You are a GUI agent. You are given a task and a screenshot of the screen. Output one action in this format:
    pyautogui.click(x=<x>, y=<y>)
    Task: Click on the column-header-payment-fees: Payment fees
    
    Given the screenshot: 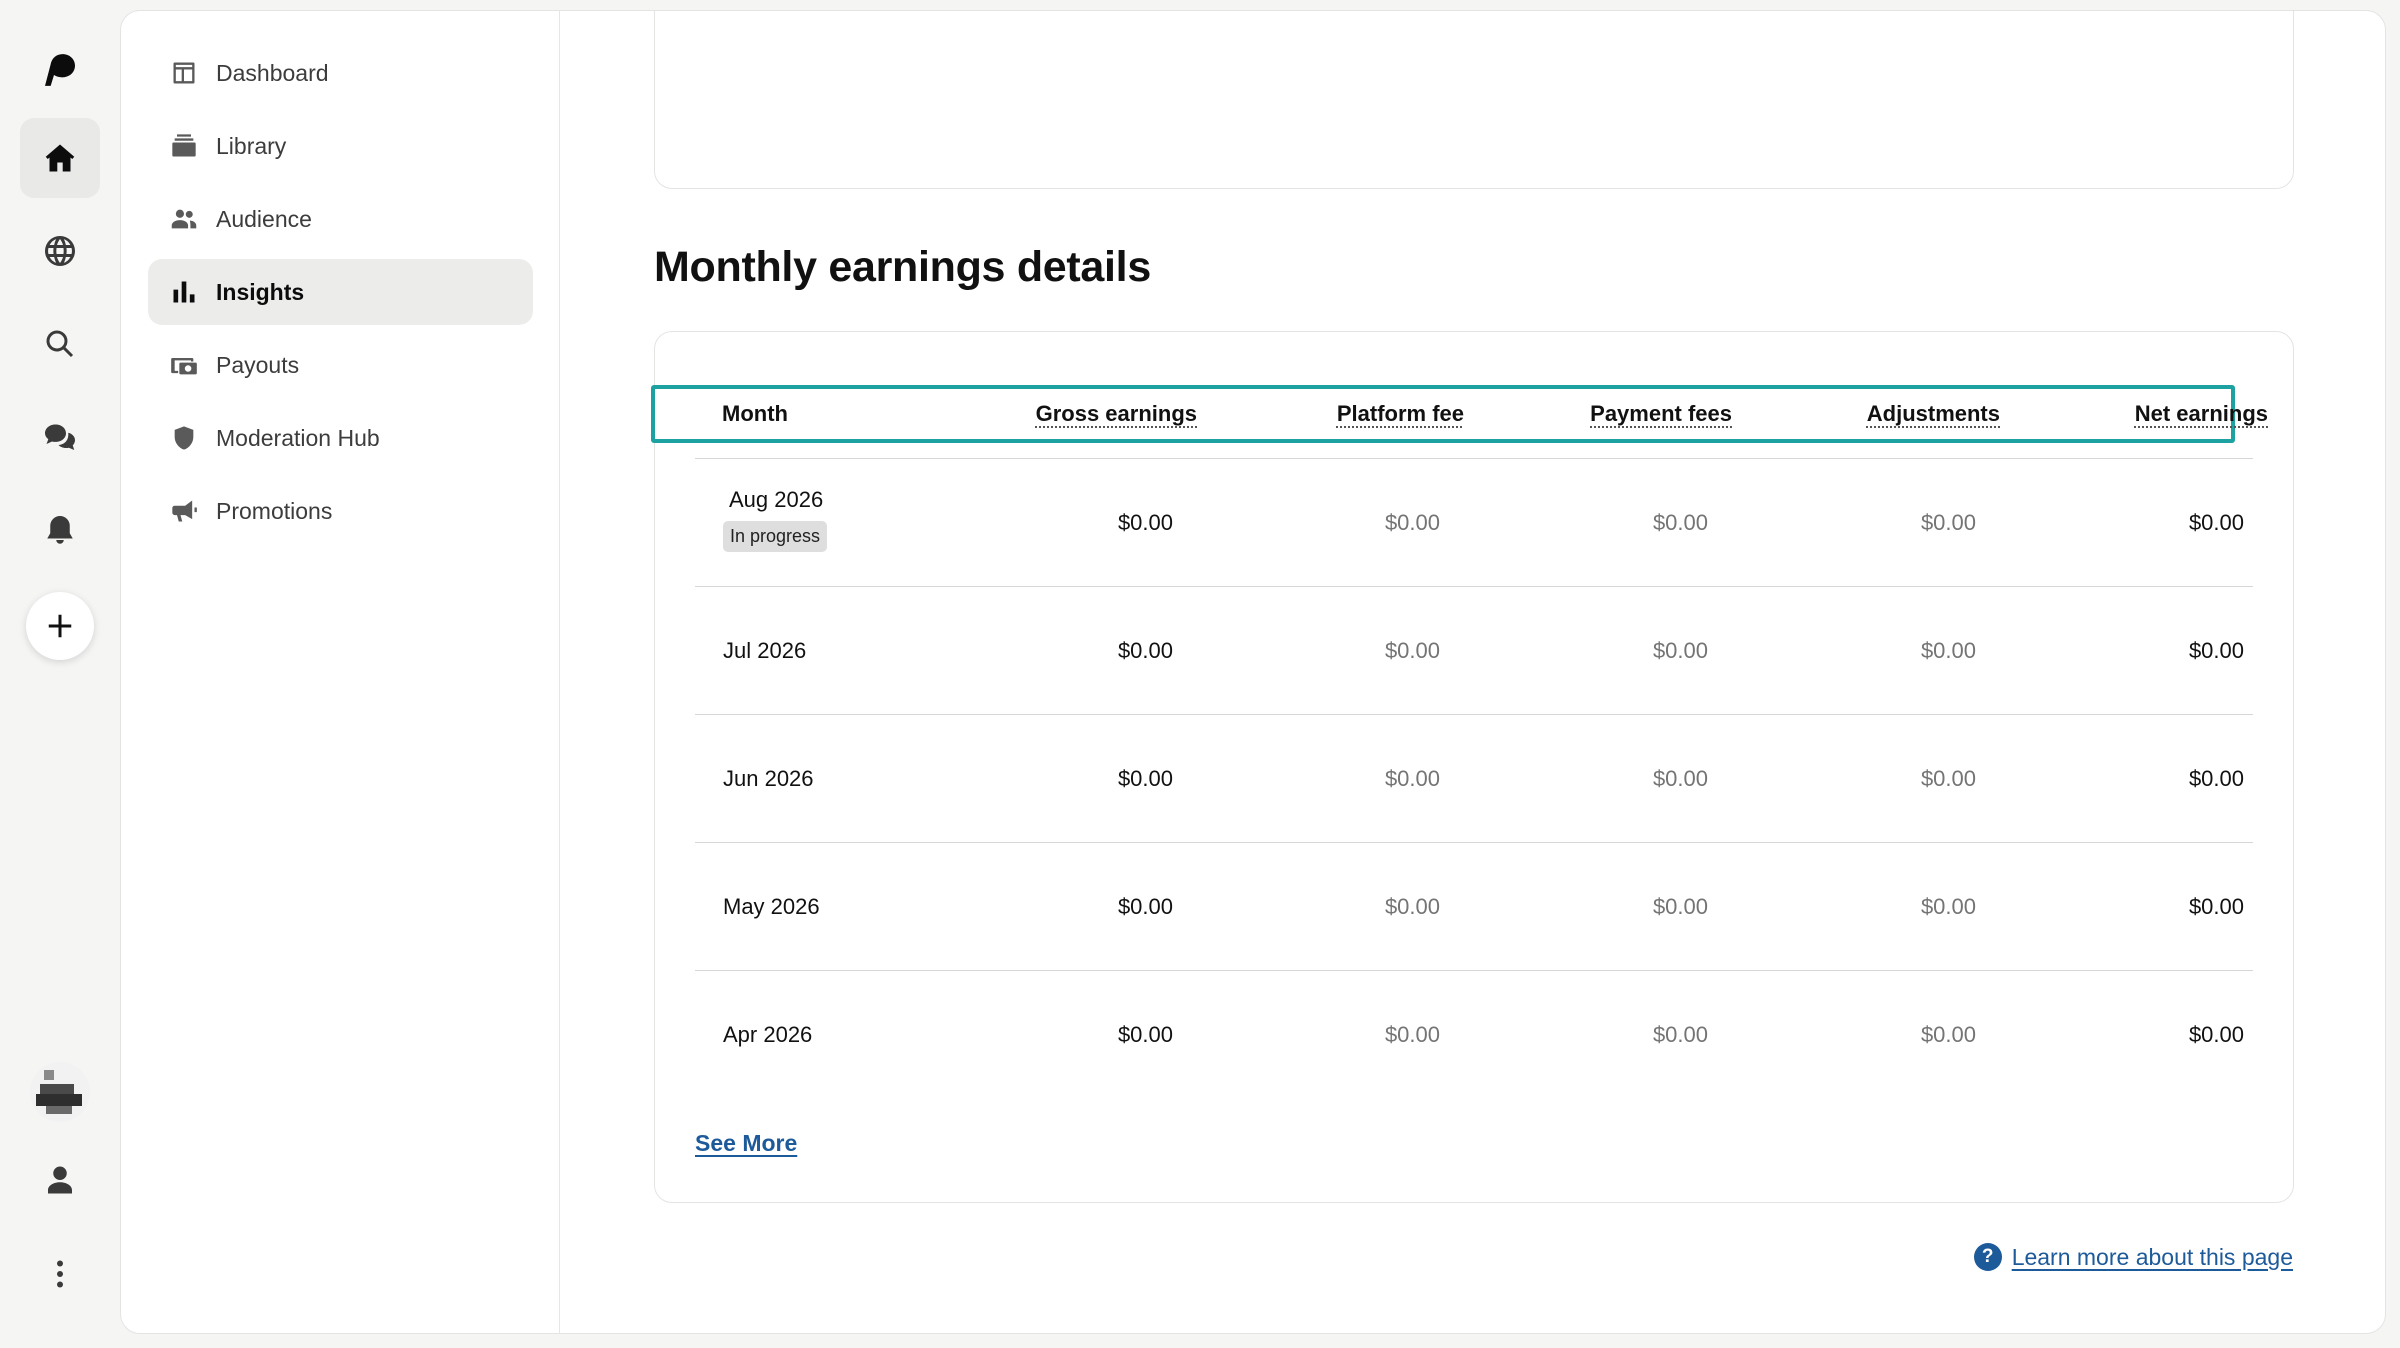 What is the action you would take?
    pyautogui.click(x=1661, y=414)
    